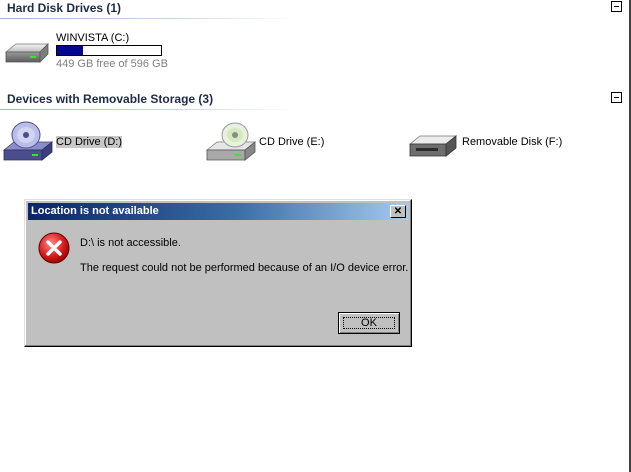  I want to click on drive-label-c: WINVISTA (C:), so click(93, 38).